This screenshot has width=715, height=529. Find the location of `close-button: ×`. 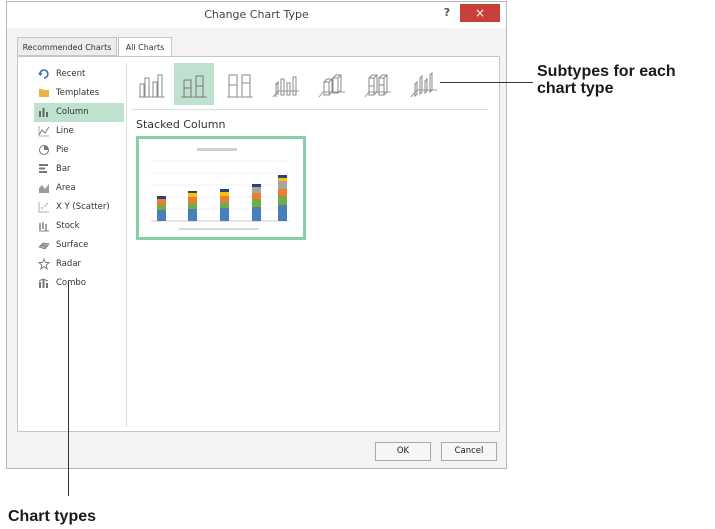

close-button: × is located at coordinates (480, 13).